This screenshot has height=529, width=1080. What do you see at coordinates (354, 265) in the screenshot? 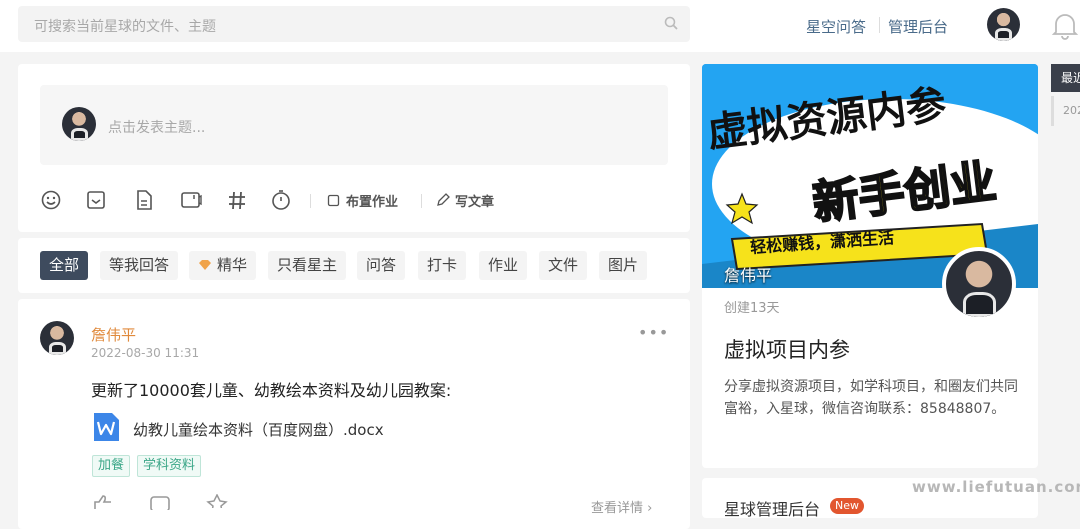
I see `filter-tabs: 全部 等我回答 精华 只看星主 问答 打卡 作业 文件 图片` at bounding box center [354, 265].